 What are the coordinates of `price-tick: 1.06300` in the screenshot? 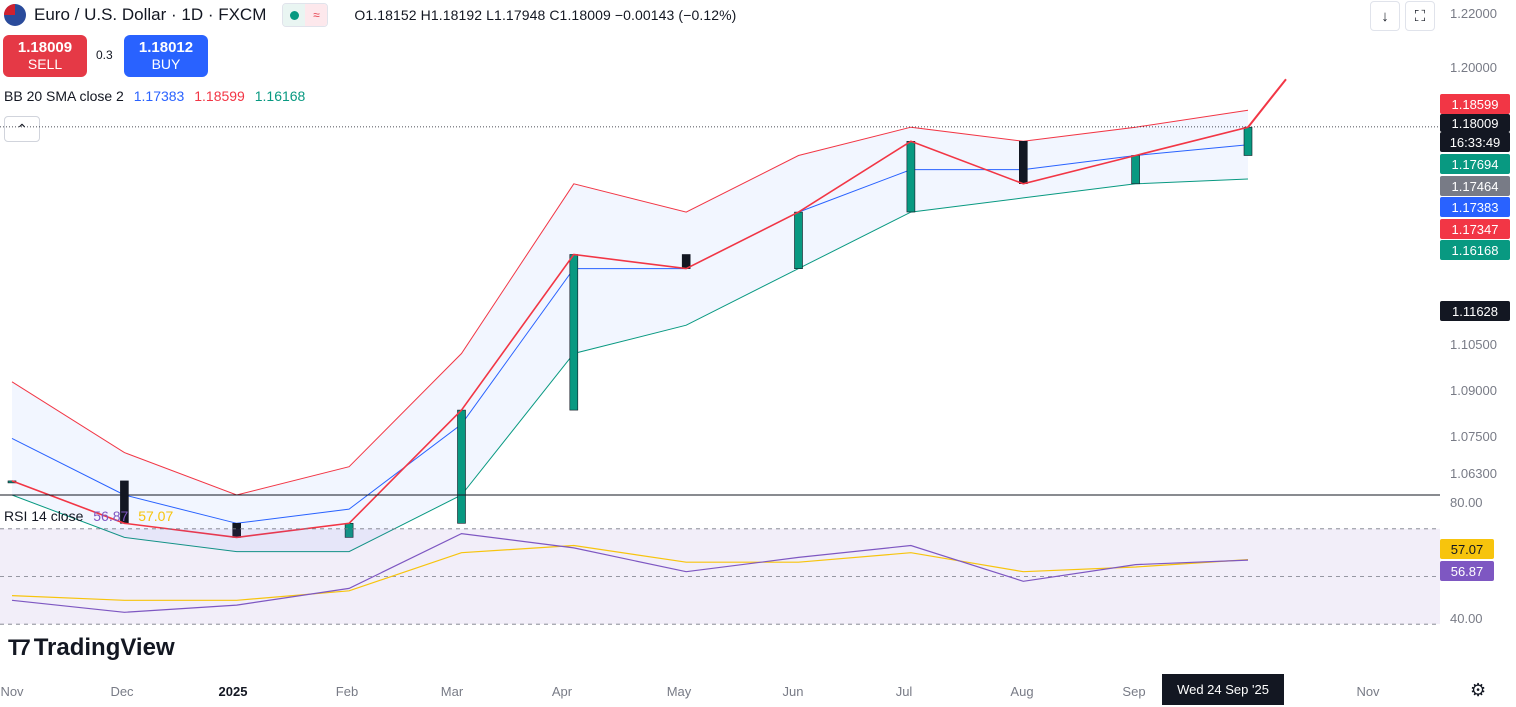 It's located at (1473, 473).